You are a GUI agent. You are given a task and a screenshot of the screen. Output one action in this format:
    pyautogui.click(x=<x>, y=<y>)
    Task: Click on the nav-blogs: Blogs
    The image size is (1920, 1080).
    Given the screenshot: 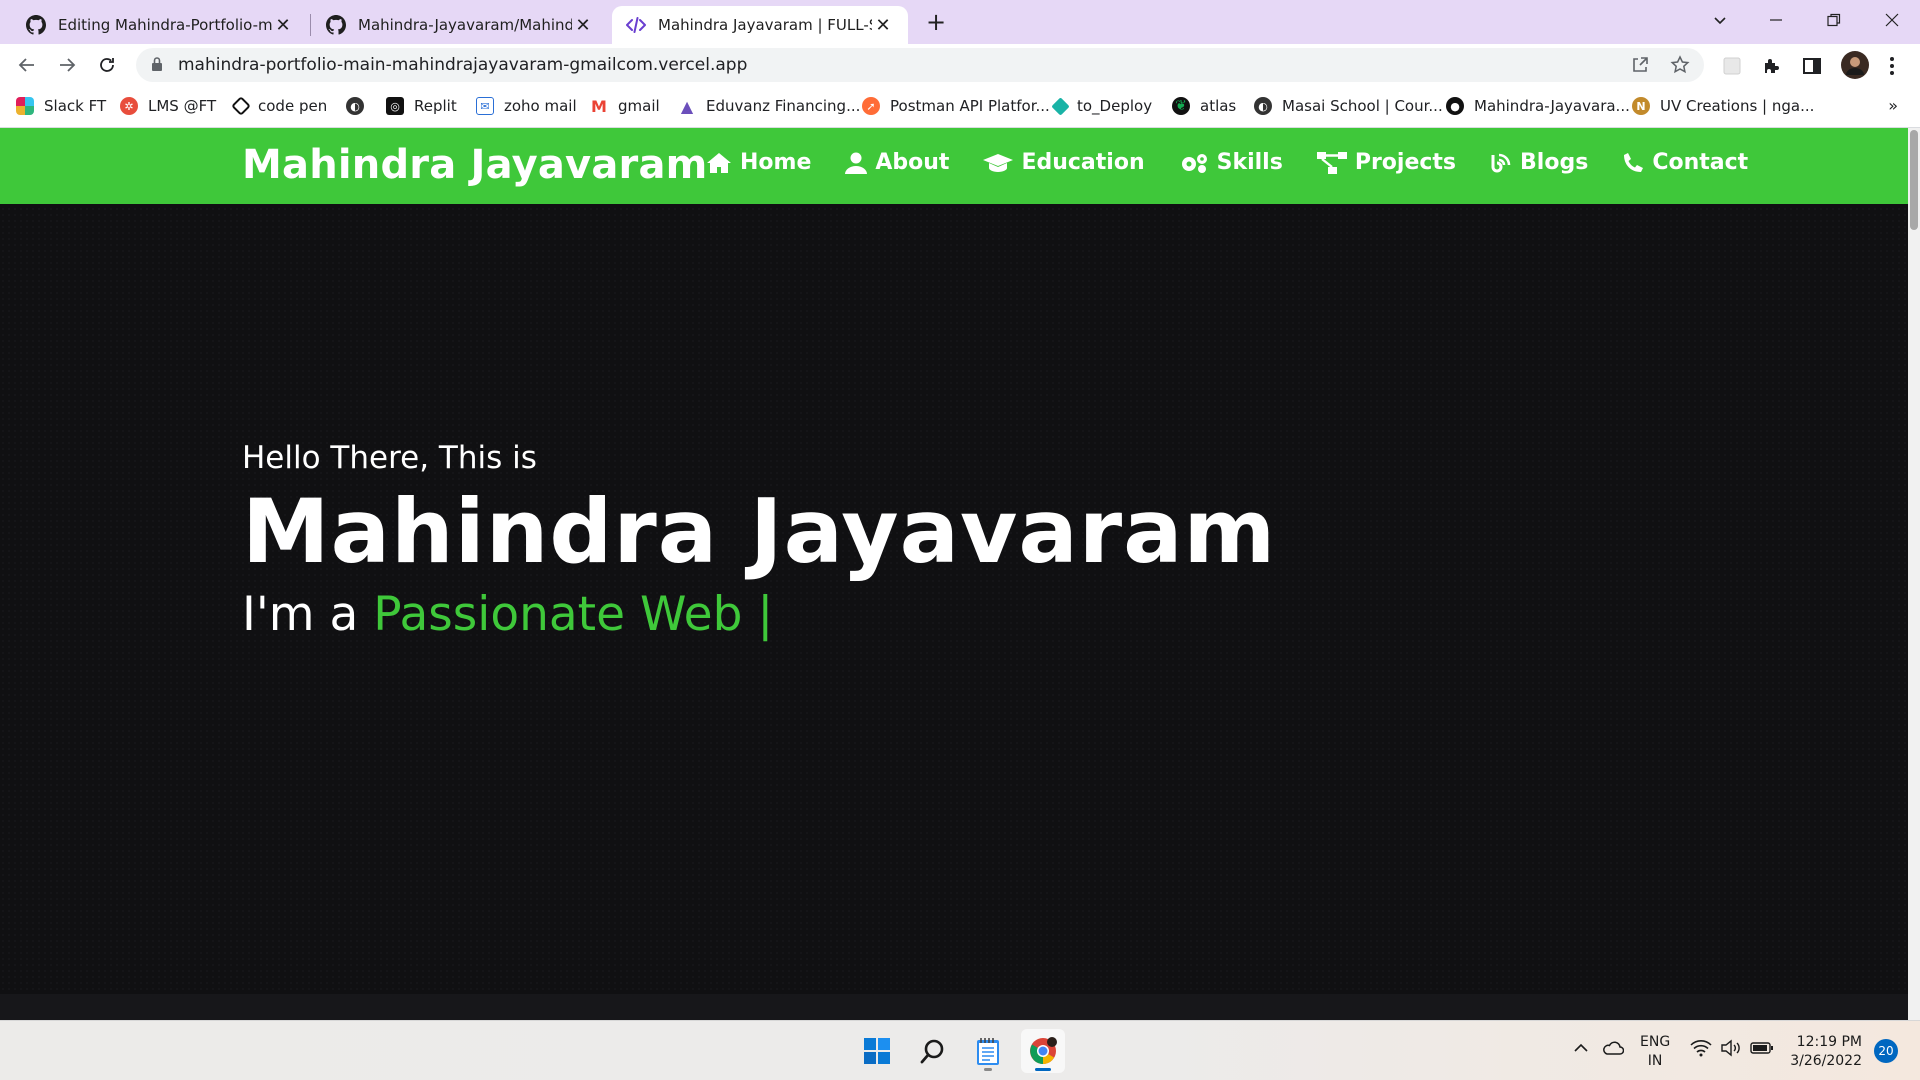 What is the action you would take?
    pyautogui.click(x=1539, y=162)
    